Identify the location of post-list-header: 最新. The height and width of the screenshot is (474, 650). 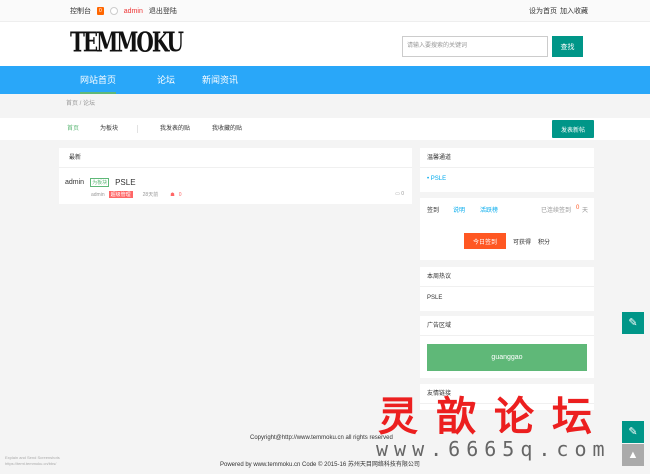
(235, 158).